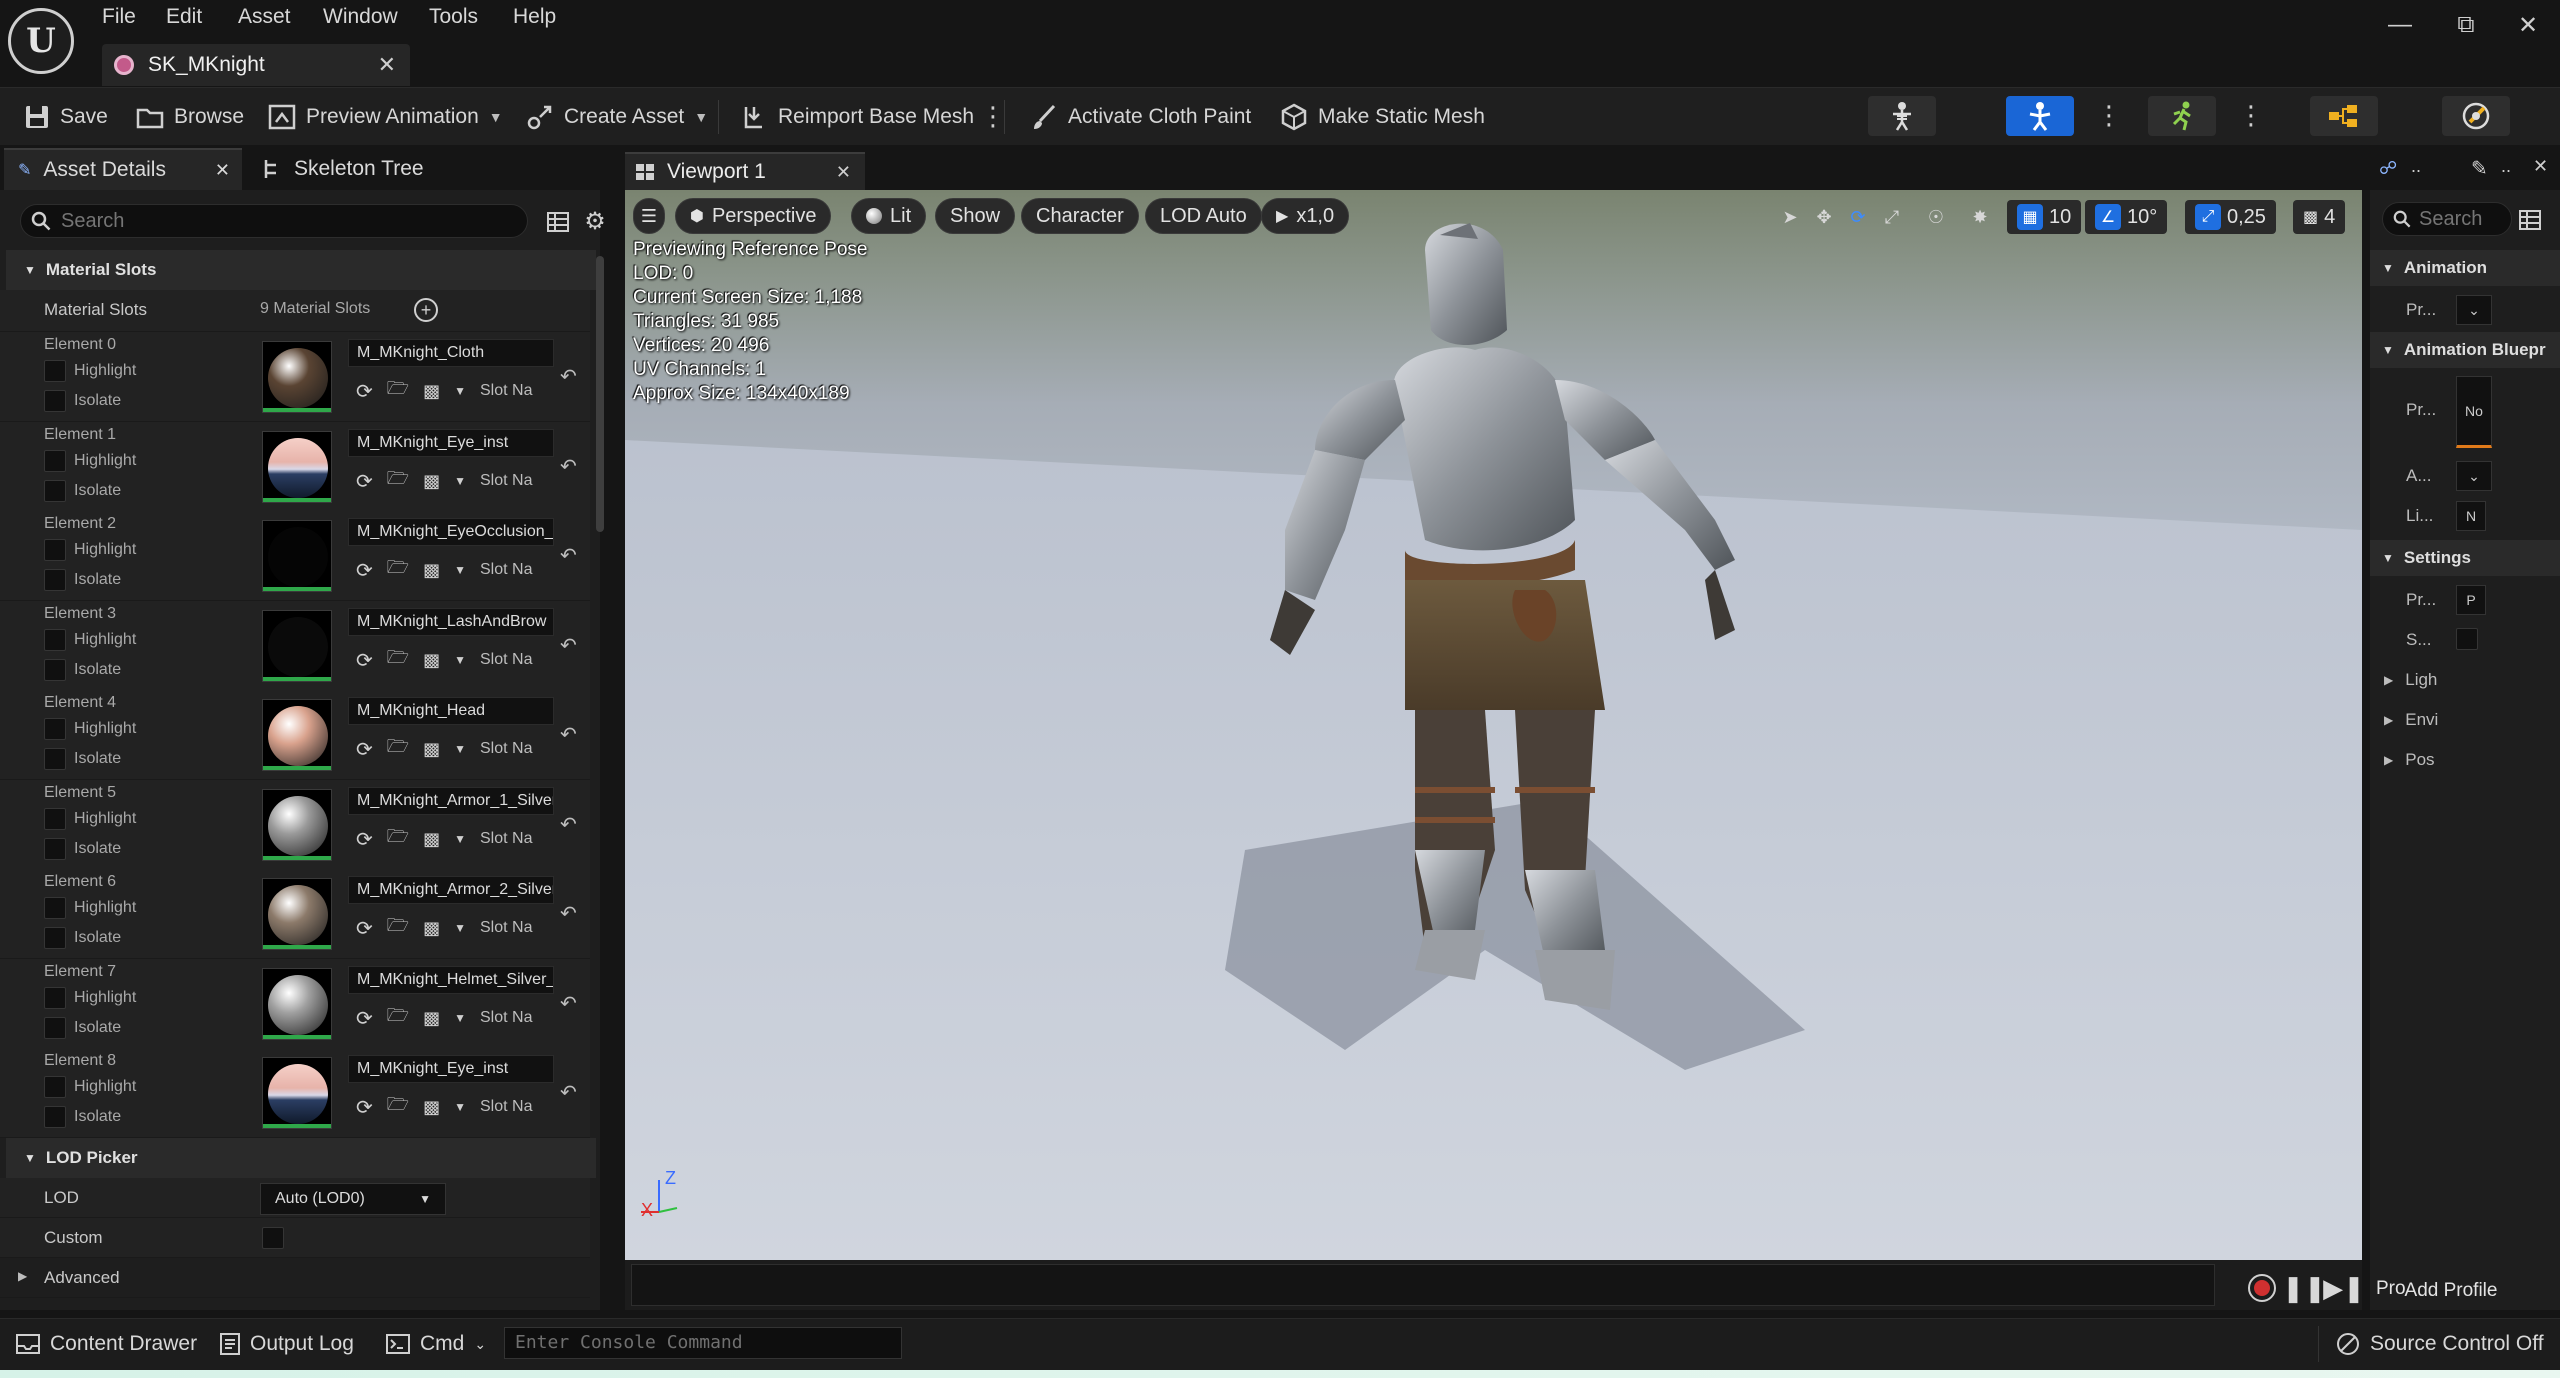 This screenshot has width=2560, height=1378. What do you see at coordinates (1892, 217) in the screenshot?
I see `scale-icon: ⤢` at bounding box center [1892, 217].